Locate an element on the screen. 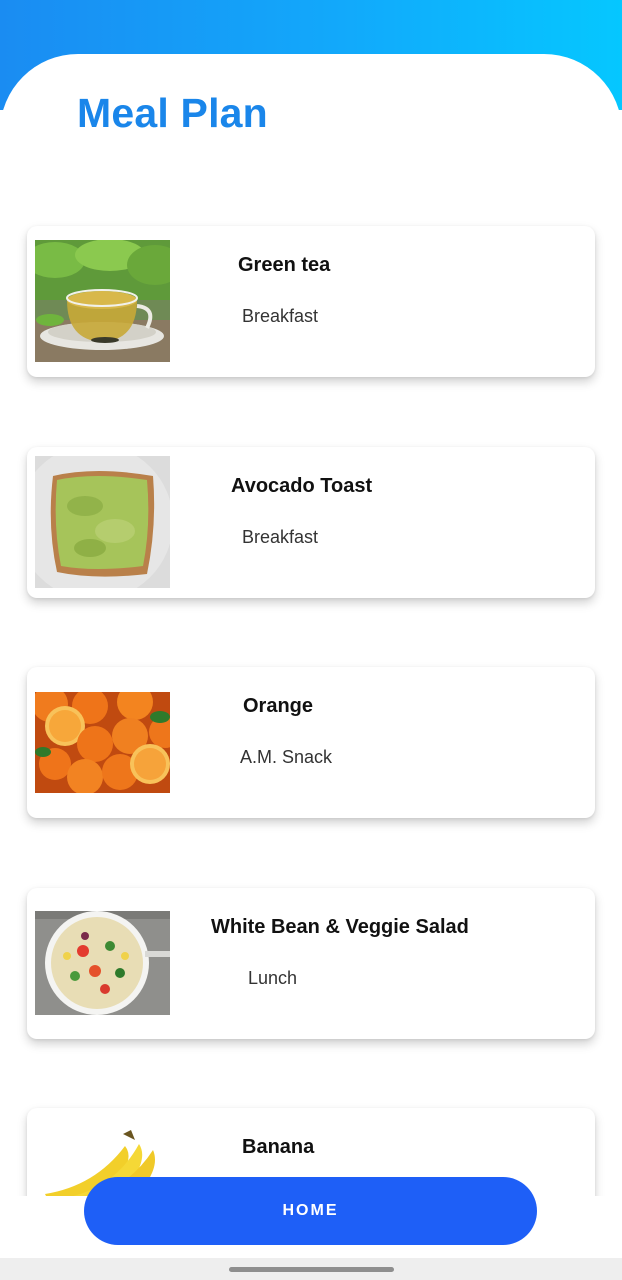 The image size is (622, 1280). meal-name: Orange is located at coordinates (278, 706).